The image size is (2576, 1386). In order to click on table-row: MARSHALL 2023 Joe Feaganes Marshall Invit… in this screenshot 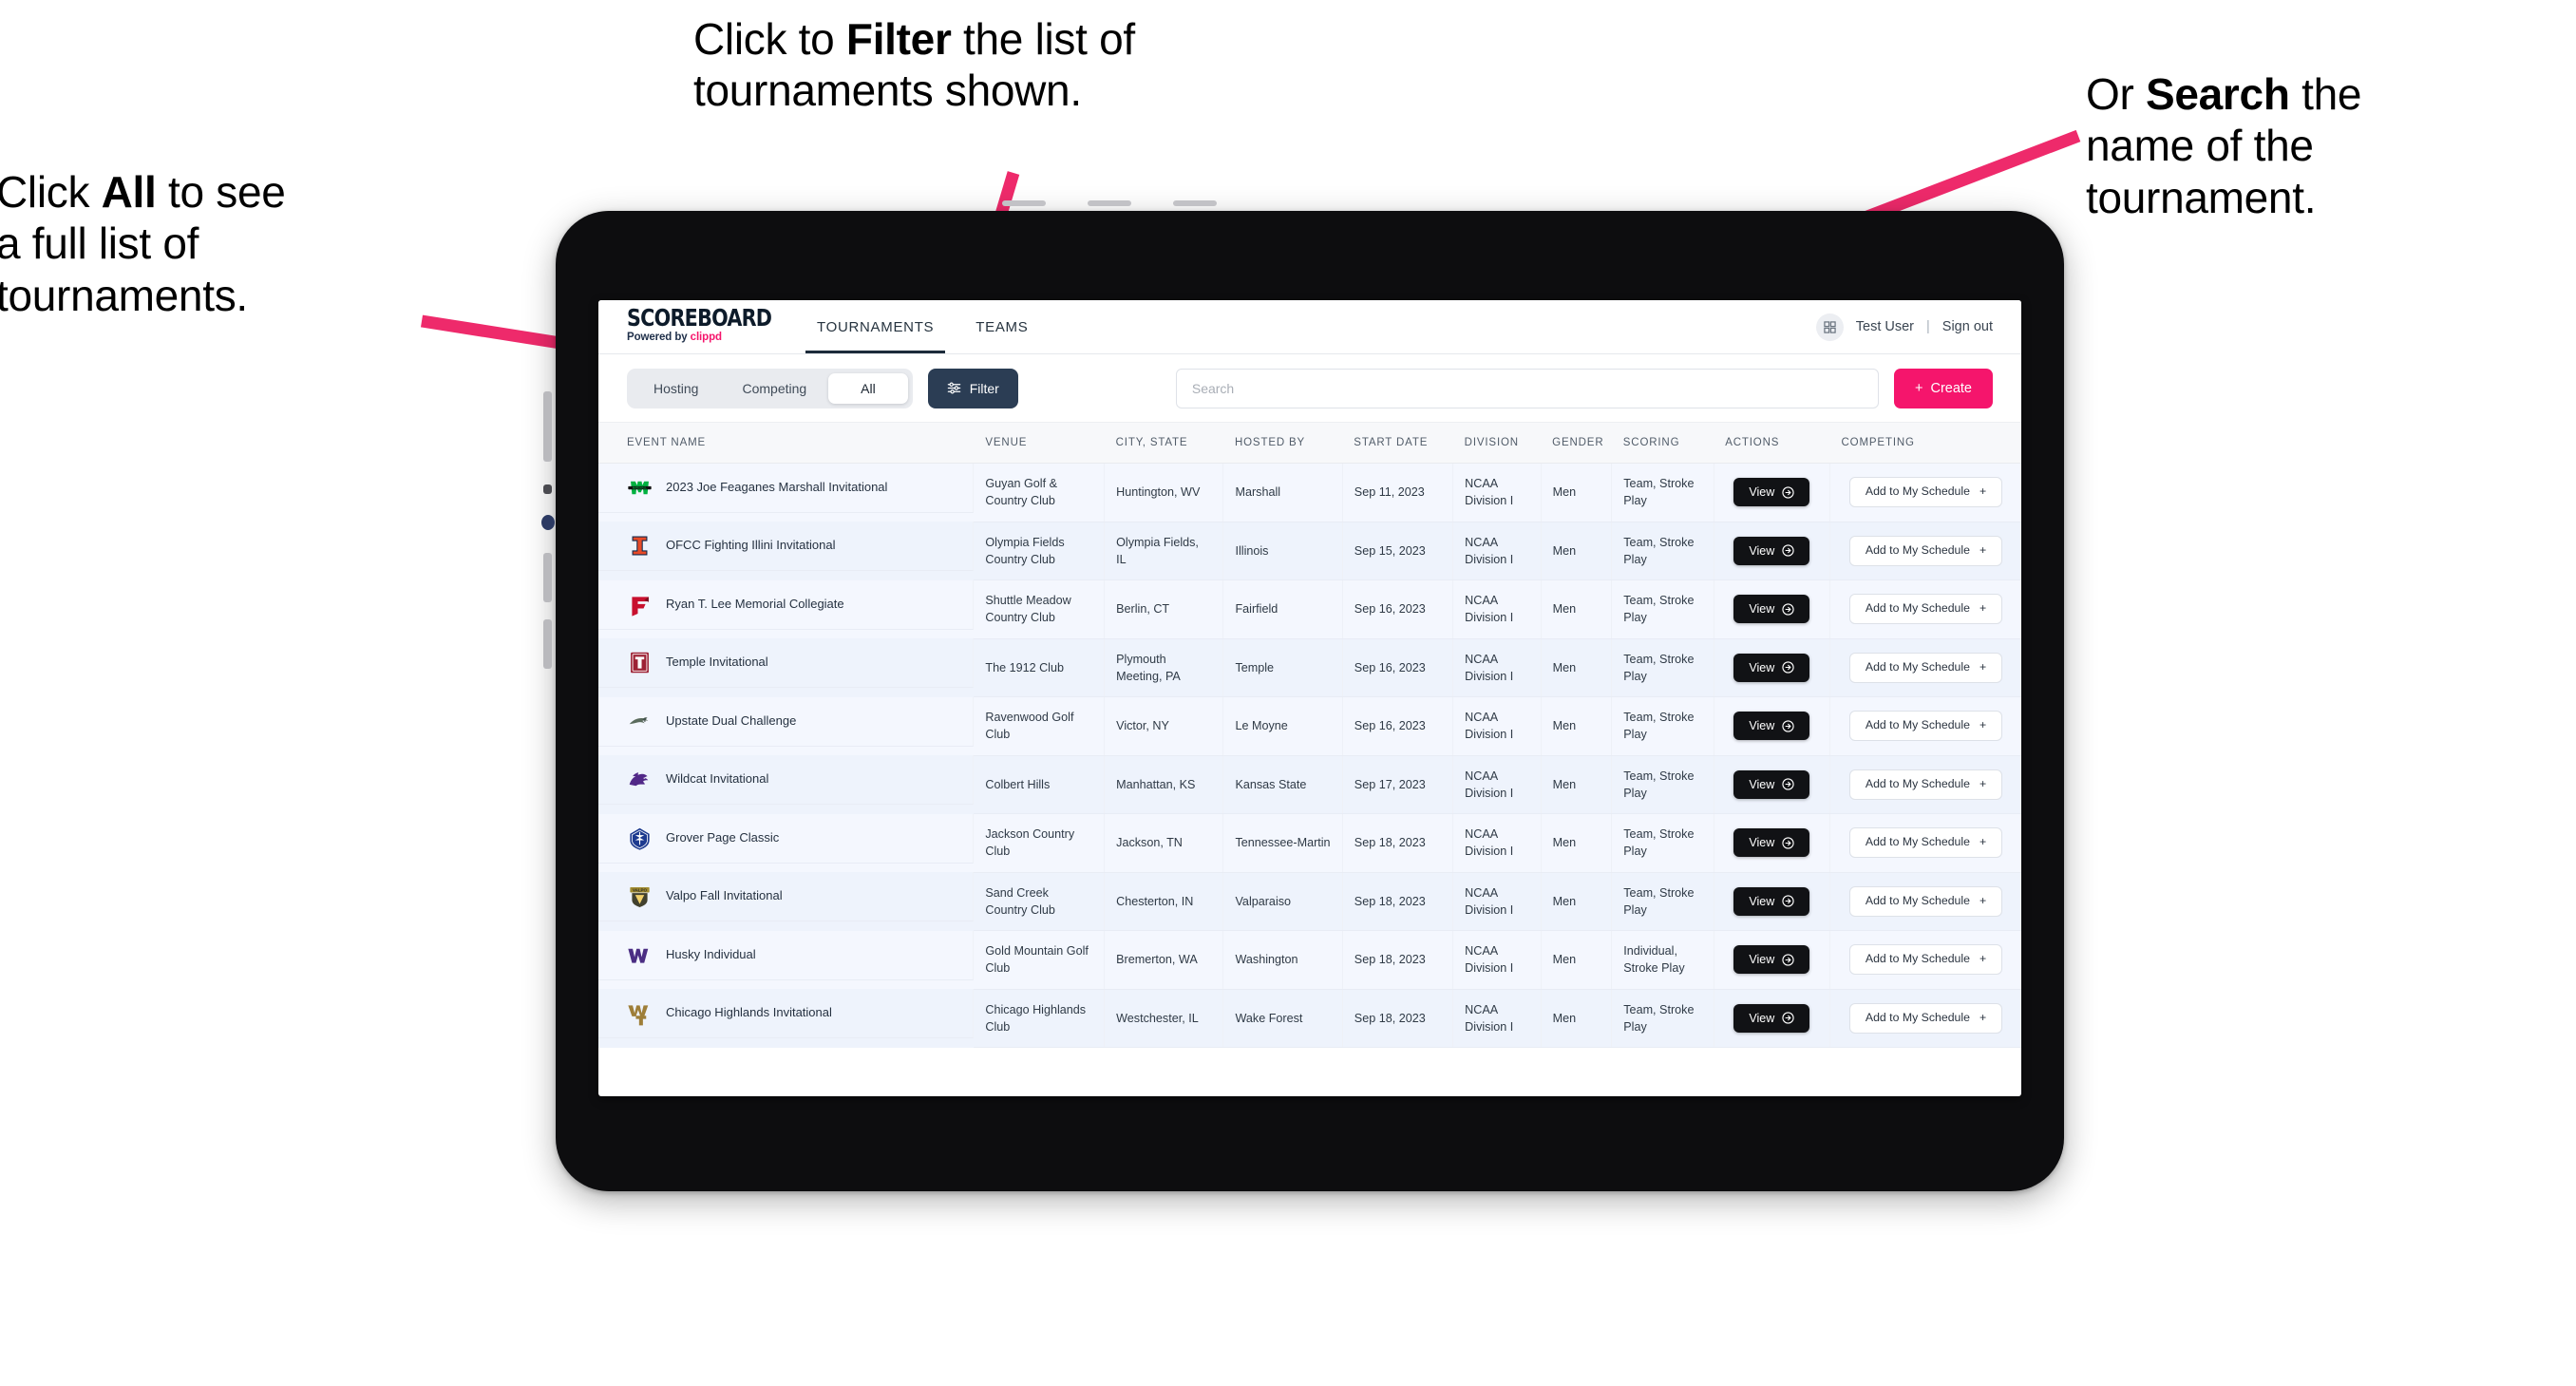, I will do `click(1309, 492)`.